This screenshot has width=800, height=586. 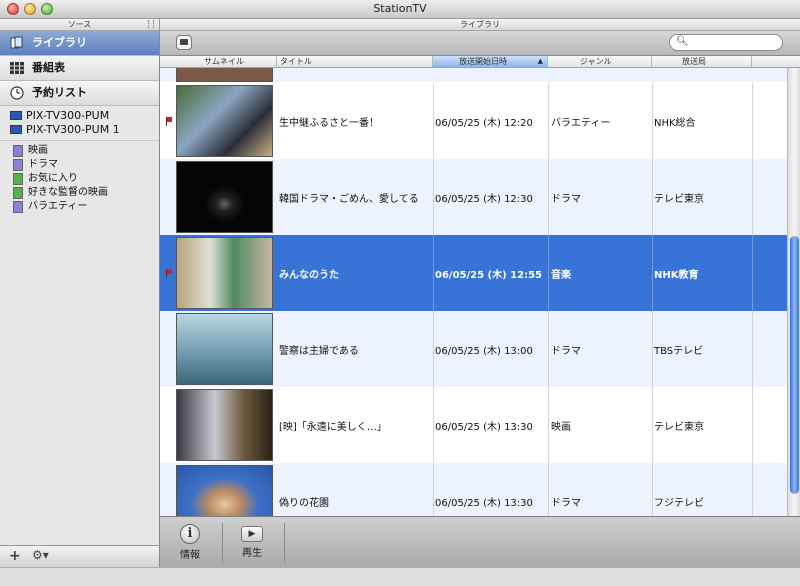 What do you see at coordinates (15, 556) in the screenshot?
I see `add-icon: +` at bounding box center [15, 556].